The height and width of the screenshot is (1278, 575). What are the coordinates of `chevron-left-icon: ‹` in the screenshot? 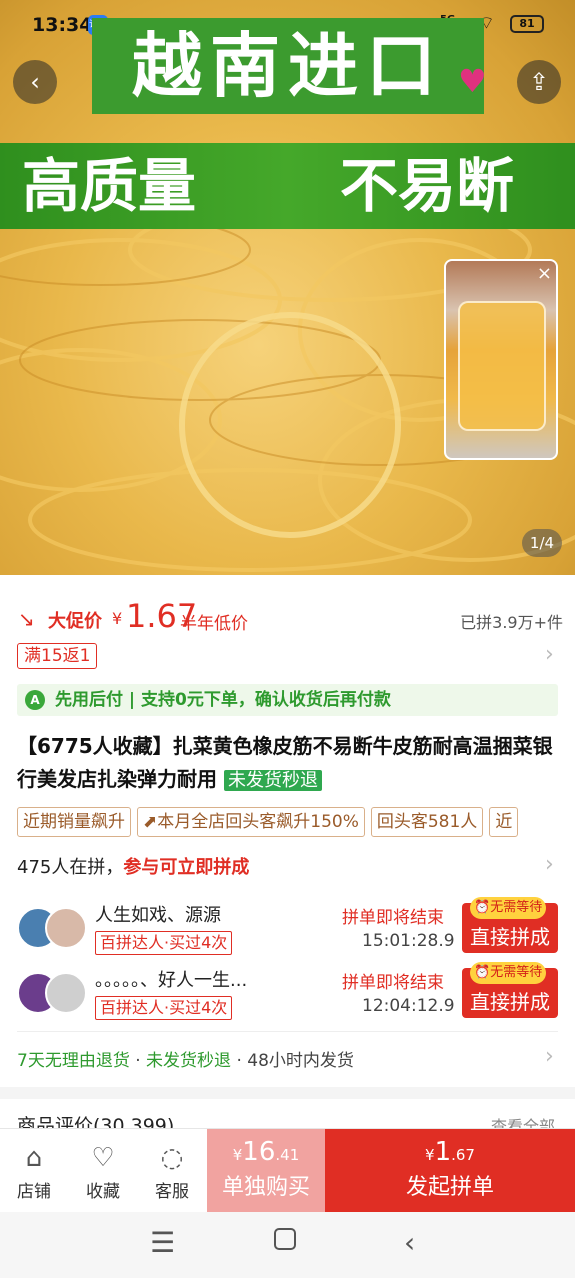 It's located at (35, 82).